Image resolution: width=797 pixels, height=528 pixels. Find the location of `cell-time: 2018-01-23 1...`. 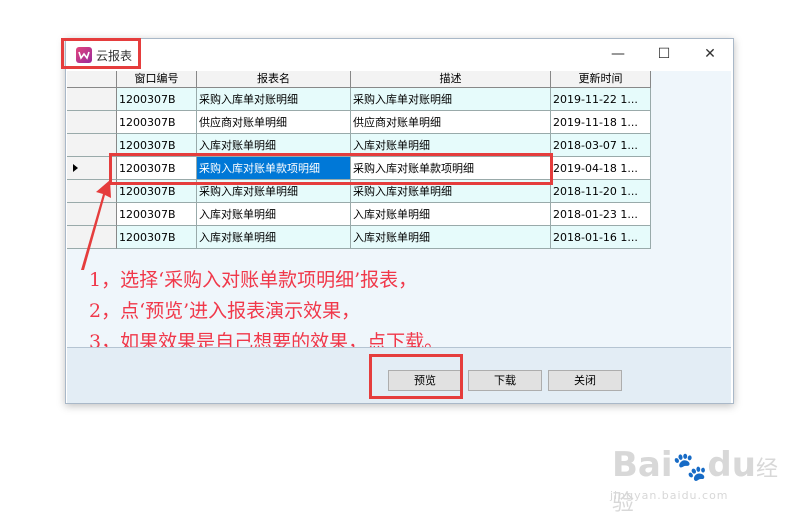

cell-time: 2018-01-23 1... is located at coordinates (601, 214).